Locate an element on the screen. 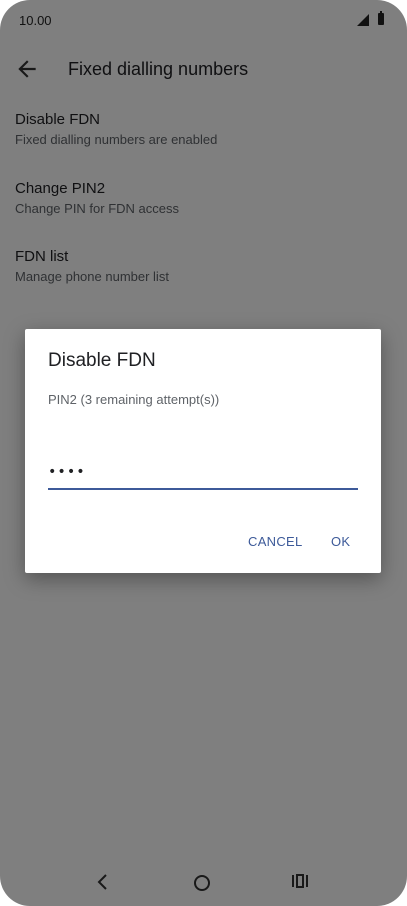  ok-button: OK is located at coordinates (340, 541).